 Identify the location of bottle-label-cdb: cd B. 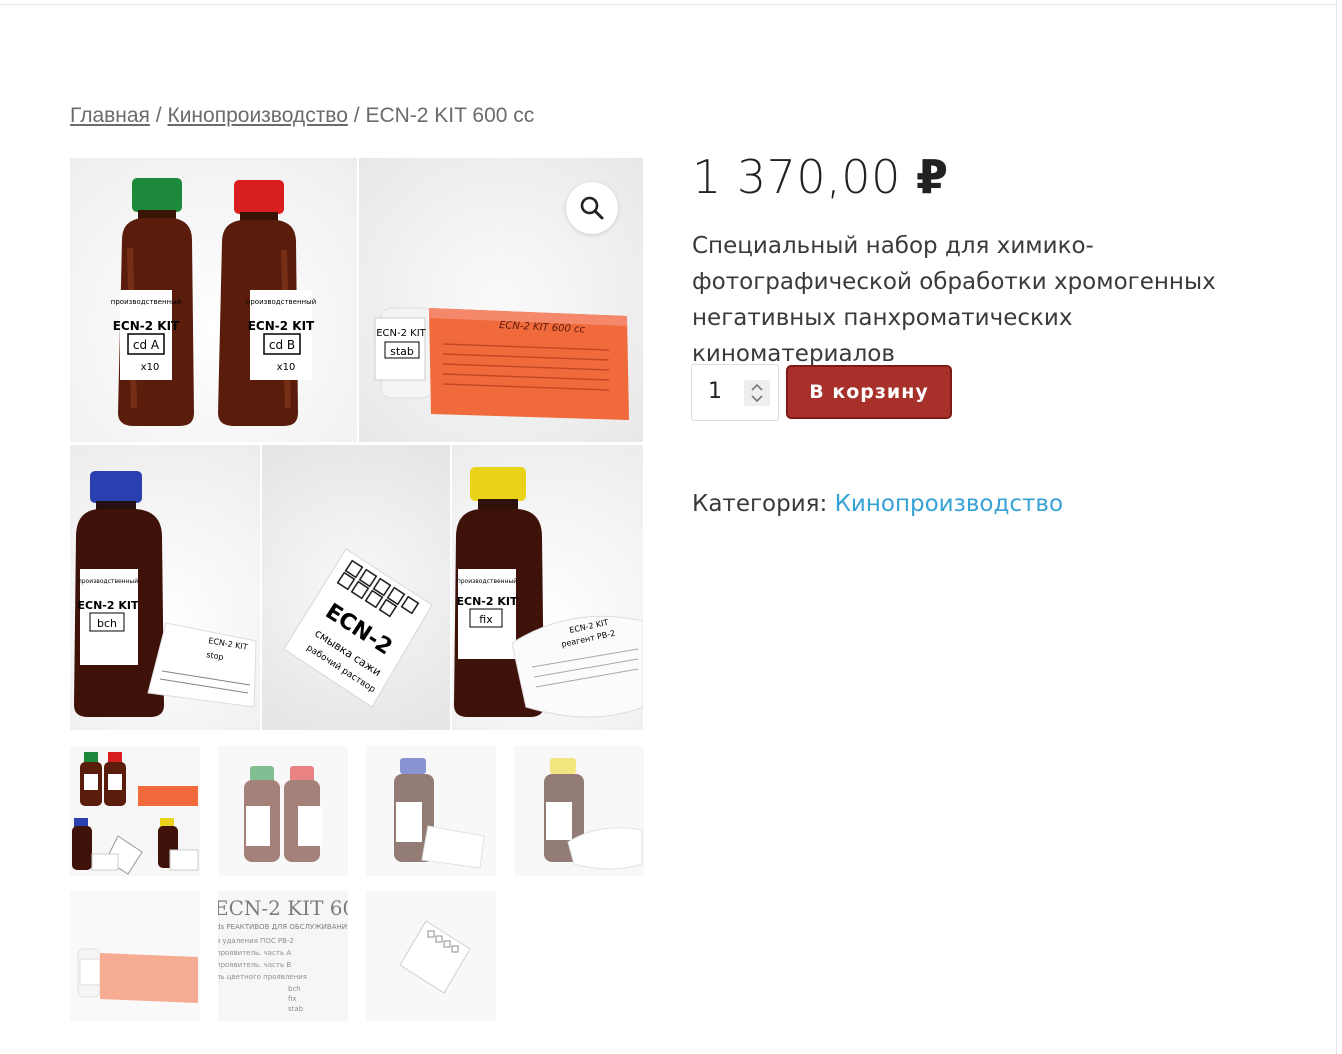
(282, 345).